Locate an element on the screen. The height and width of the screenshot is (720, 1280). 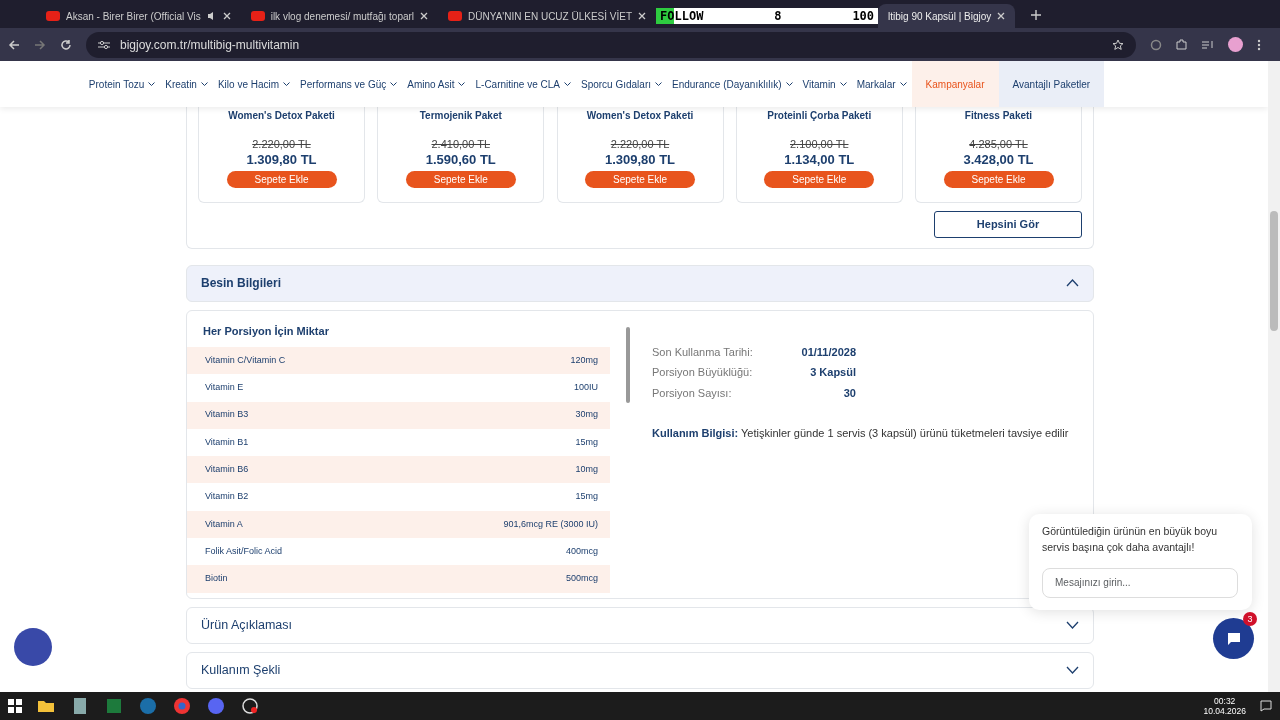
nutrient-name: Vitamin B3 is located at coordinates (227, 415).